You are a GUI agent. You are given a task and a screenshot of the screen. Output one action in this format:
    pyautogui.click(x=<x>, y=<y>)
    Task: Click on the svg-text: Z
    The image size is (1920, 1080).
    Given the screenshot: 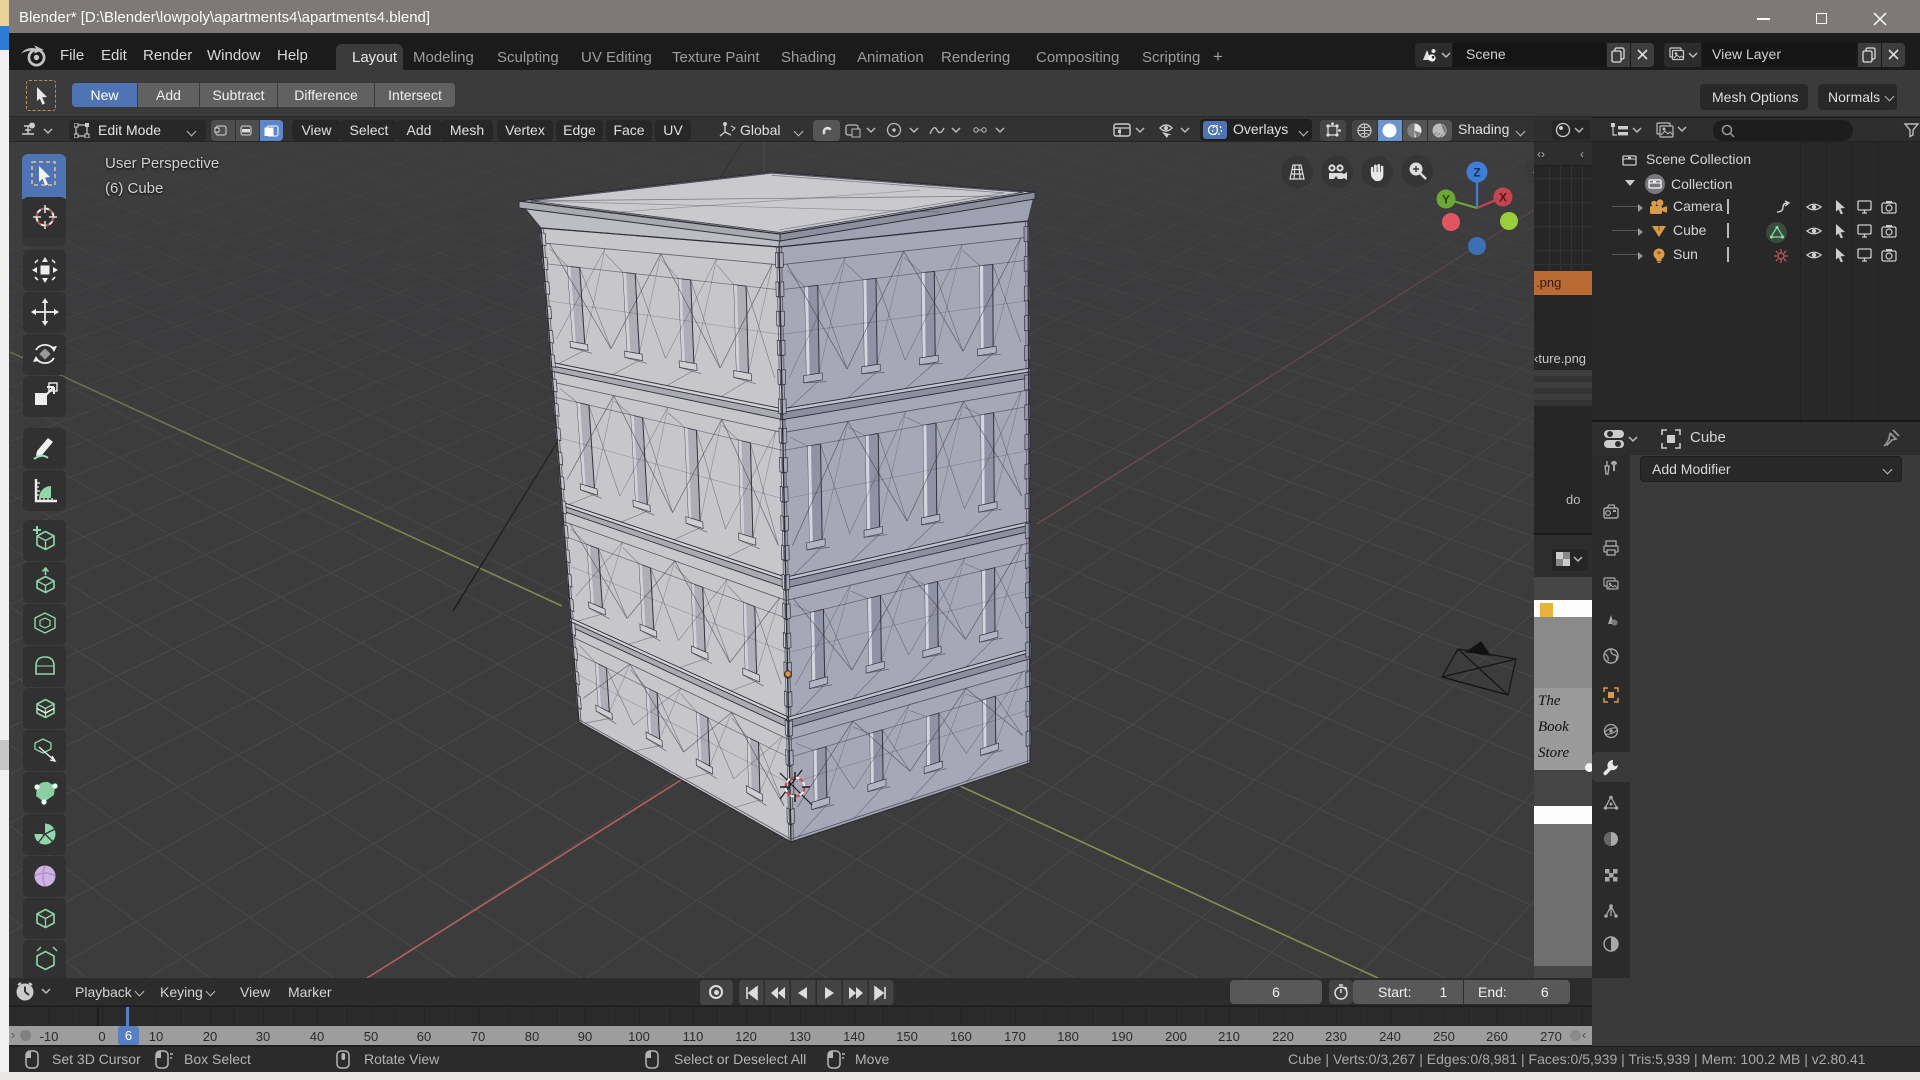 What is the action you would take?
    pyautogui.click(x=1476, y=173)
    